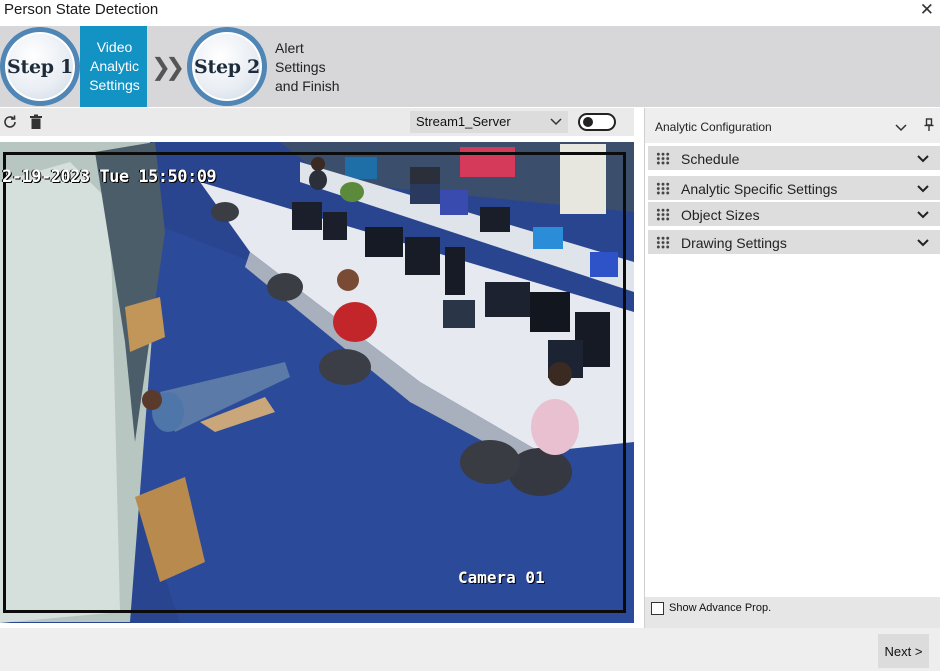 The width and height of the screenshot is (940, 671). I want to click on config-panel-header: Analytic Configuration, so click(792, 125).